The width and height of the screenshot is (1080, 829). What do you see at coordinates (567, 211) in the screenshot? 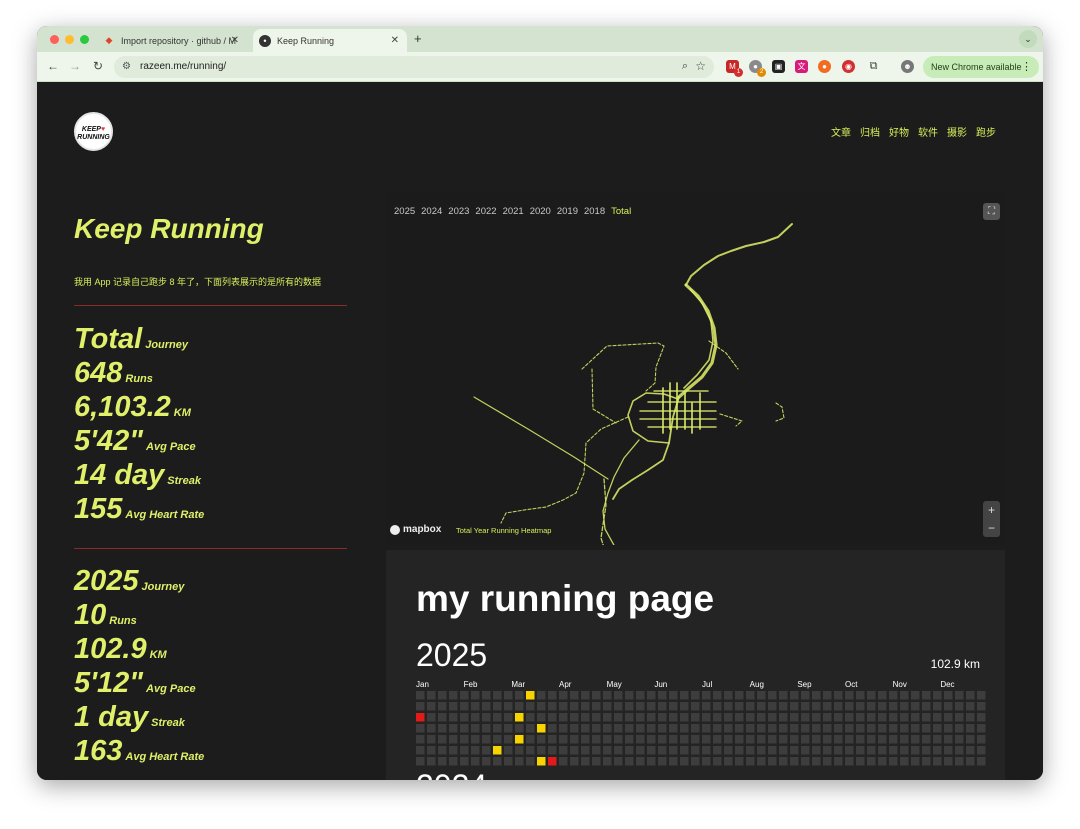
I see `year-option: 2019` at bounding box center [567, 211].